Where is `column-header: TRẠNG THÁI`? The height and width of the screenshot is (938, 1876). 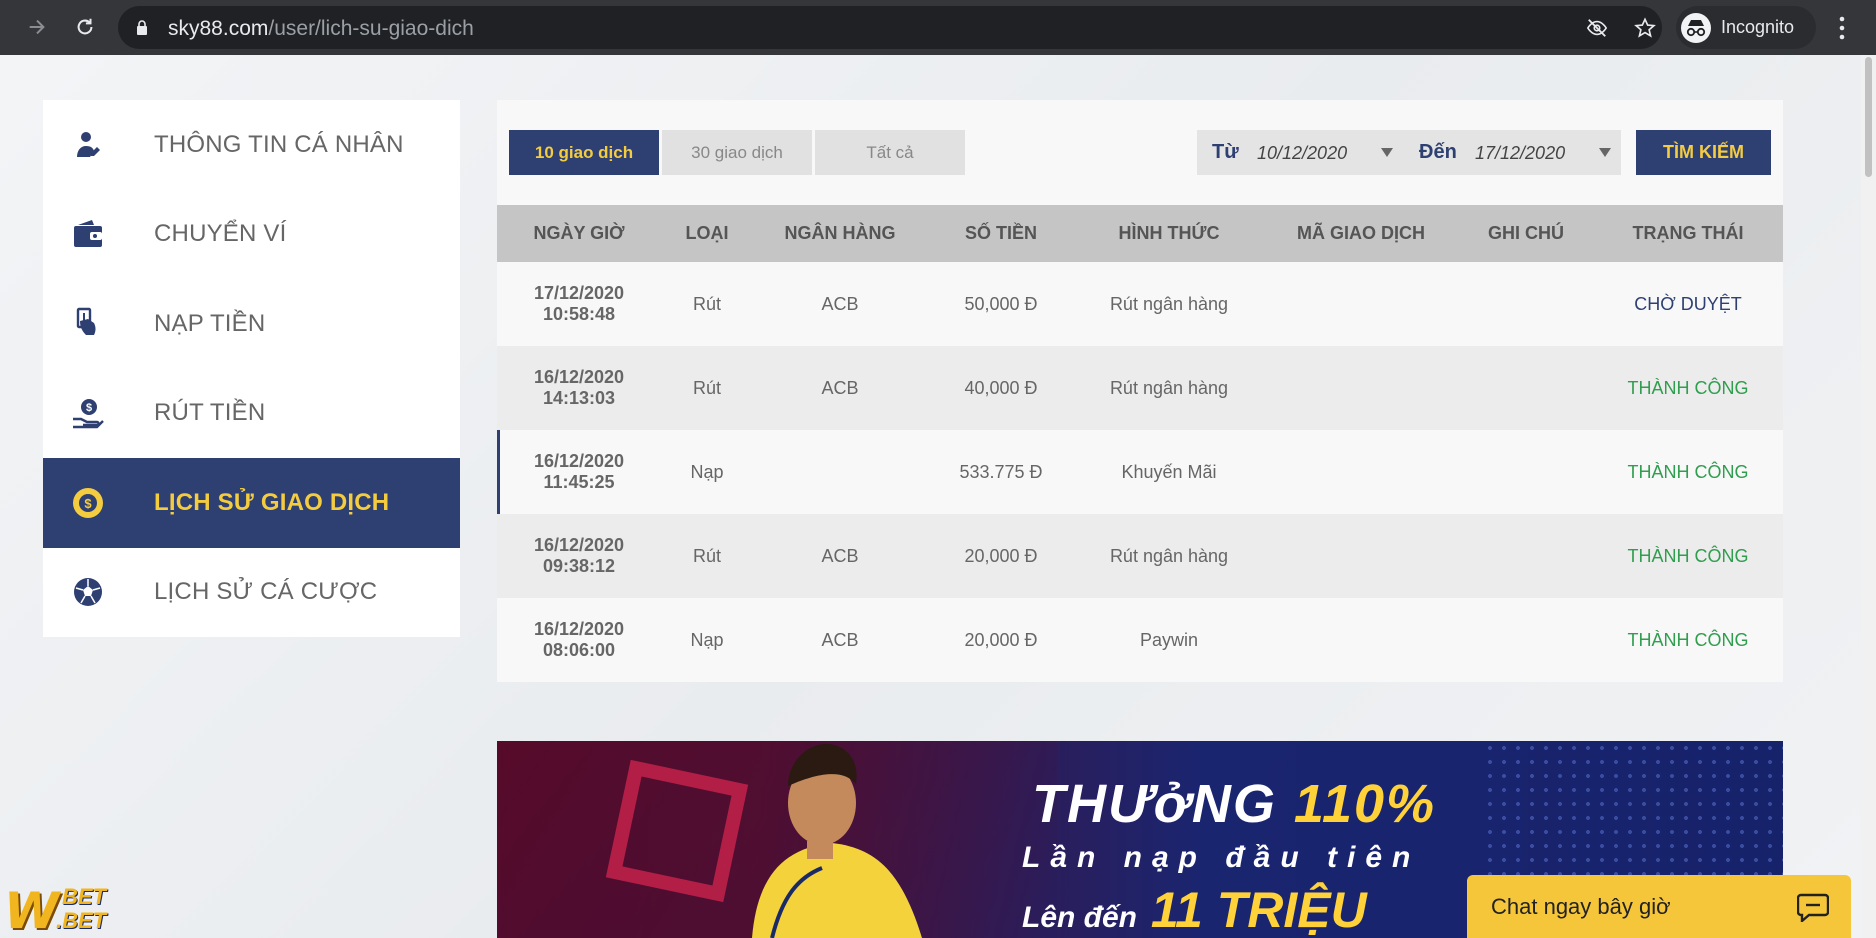 column-header: TRẠNG THÁI is located at coordinates (1688, 233).